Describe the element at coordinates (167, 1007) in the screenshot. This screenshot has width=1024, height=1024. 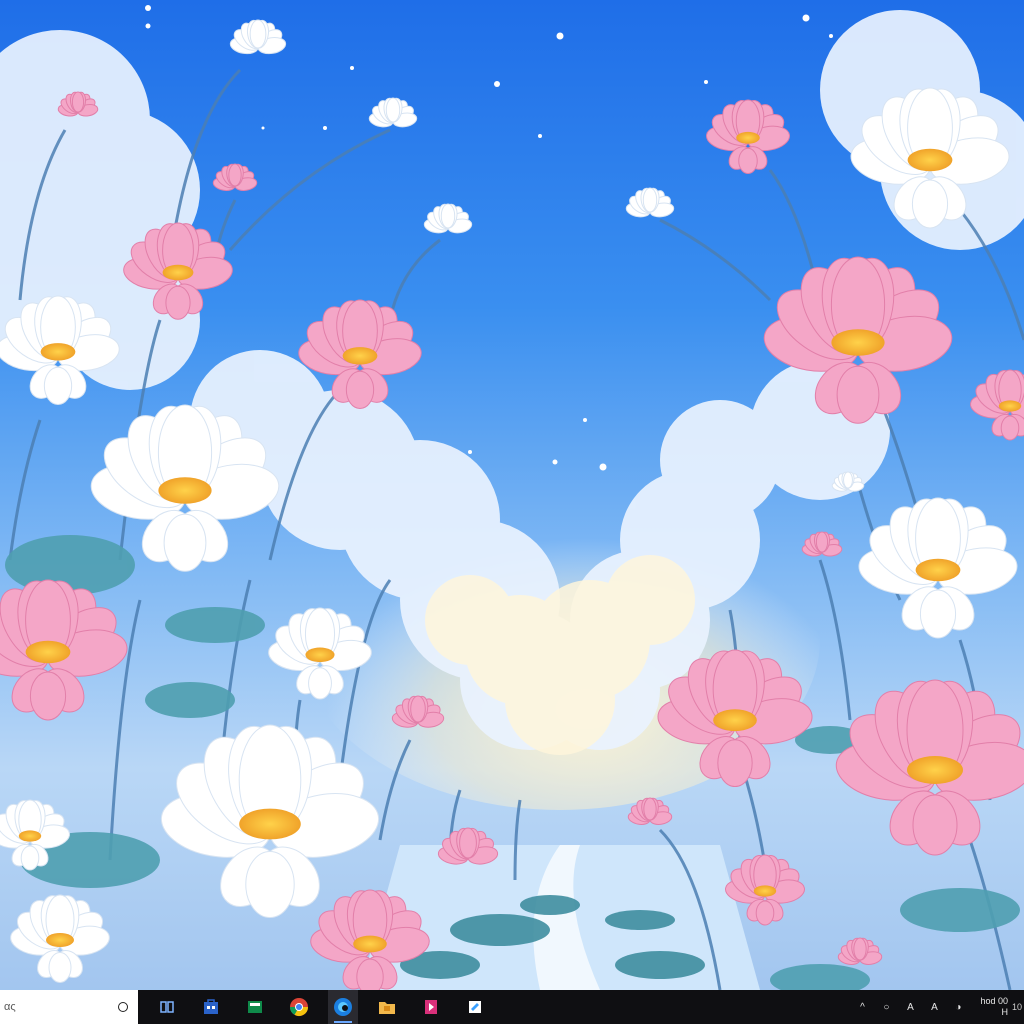
I see `task-view-icon` at that location.